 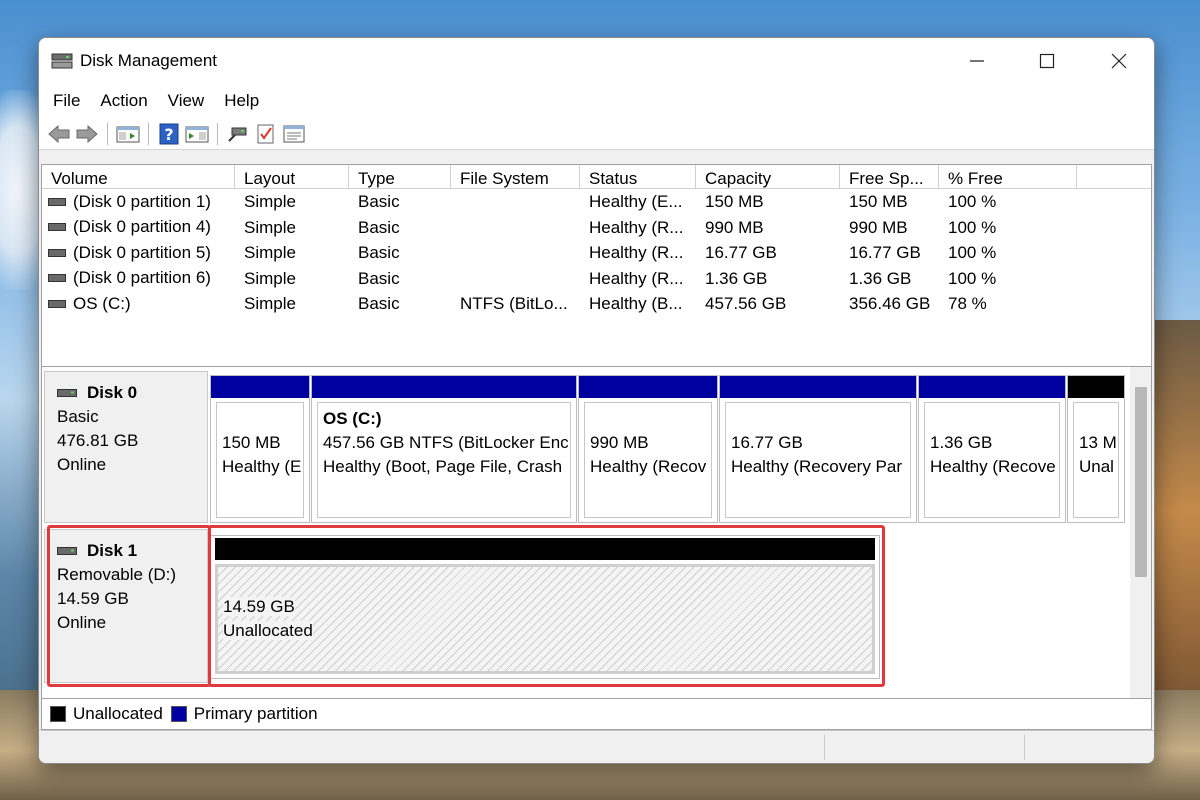 What do you see at coordinates (59, 134) in the screenshot?
I see `back-button` at bounding box center [59, 134].